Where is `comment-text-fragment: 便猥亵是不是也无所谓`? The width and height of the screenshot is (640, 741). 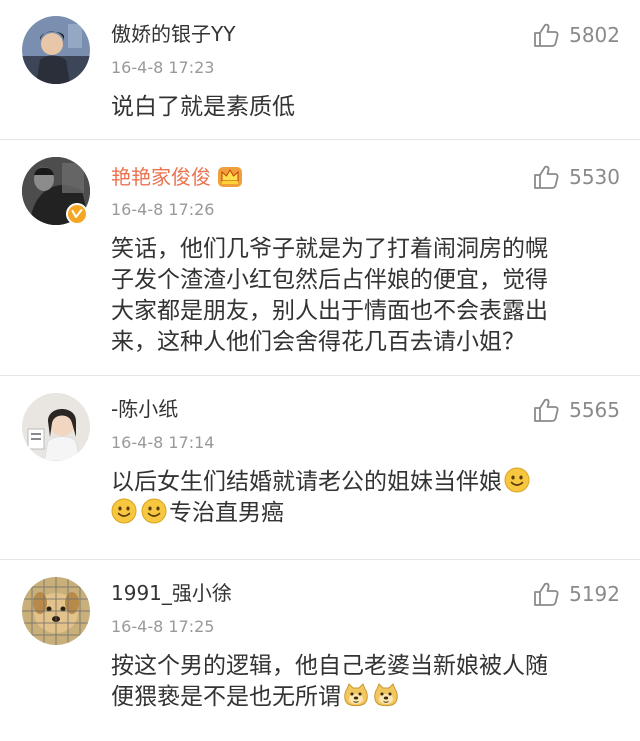
comment-text-fragment: 便猥亵是不是也无所谓 is located at coordinates (226, 697).